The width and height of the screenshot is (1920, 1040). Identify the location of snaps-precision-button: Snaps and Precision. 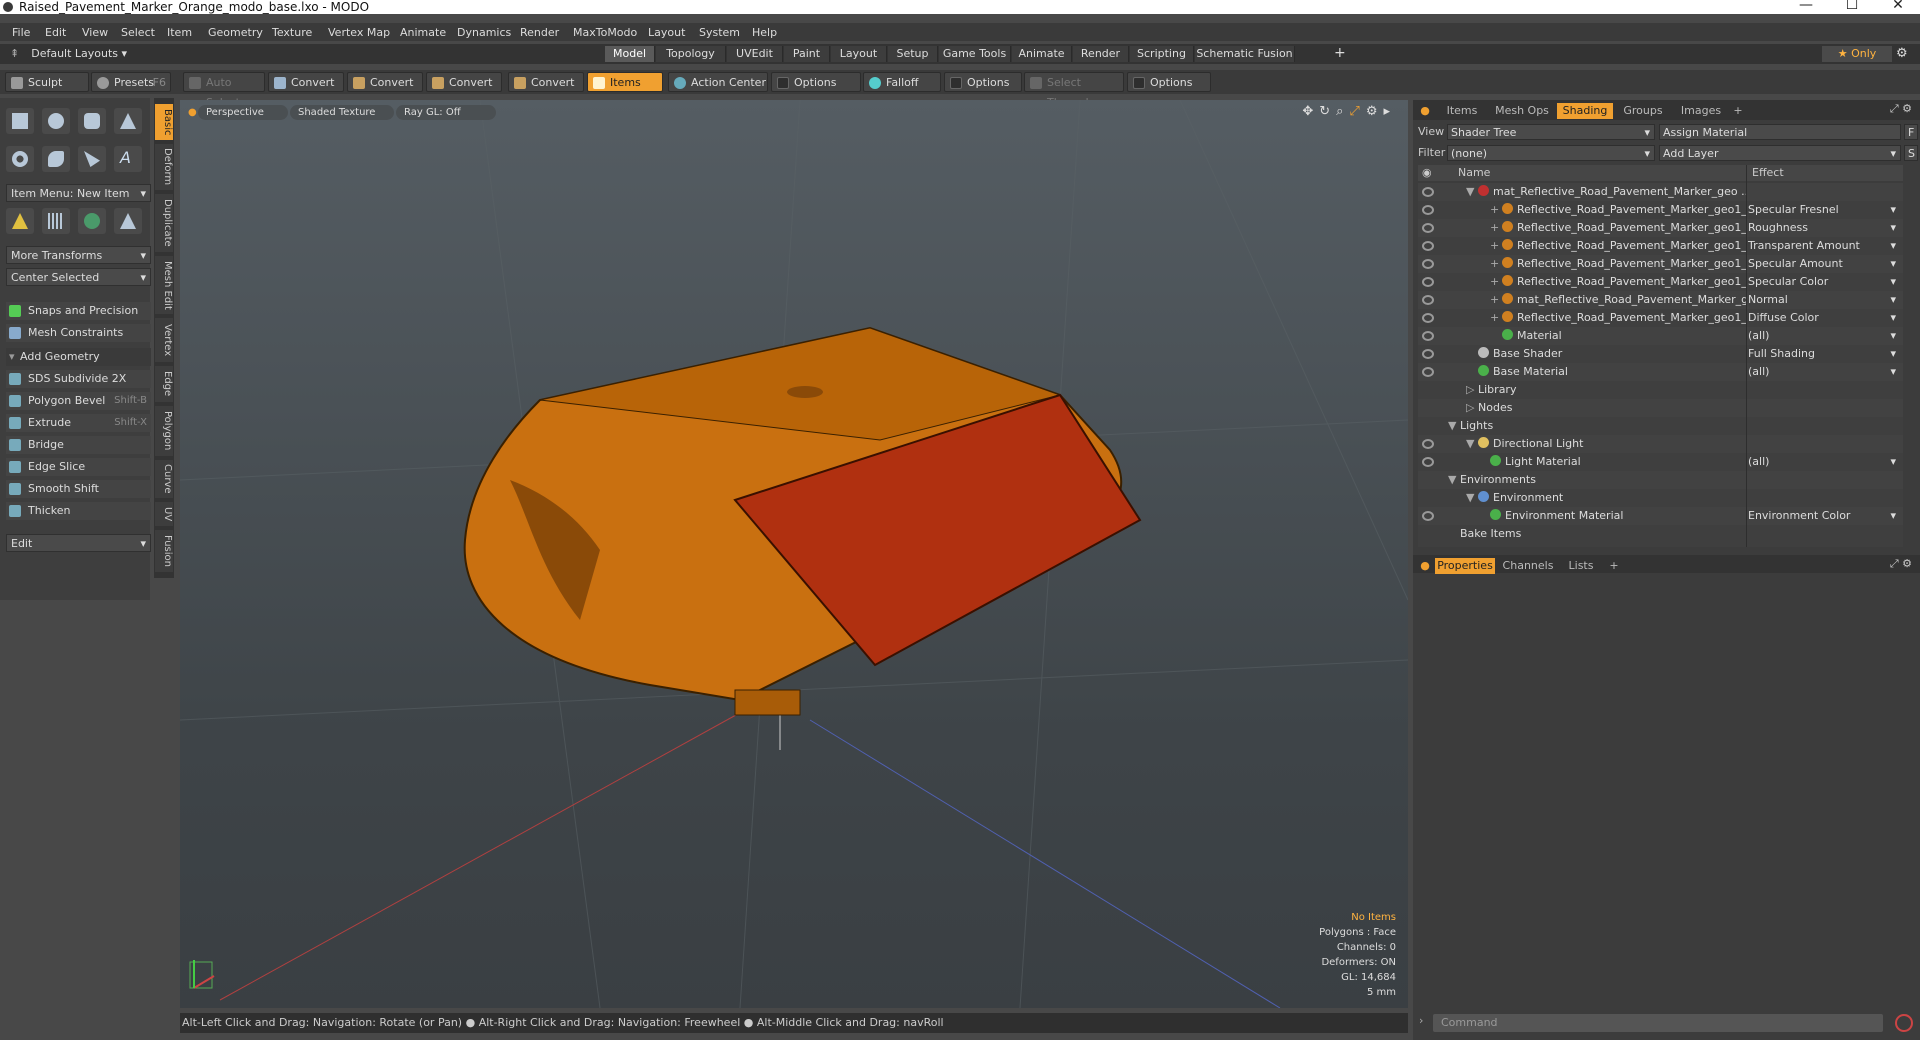
(78, 311).